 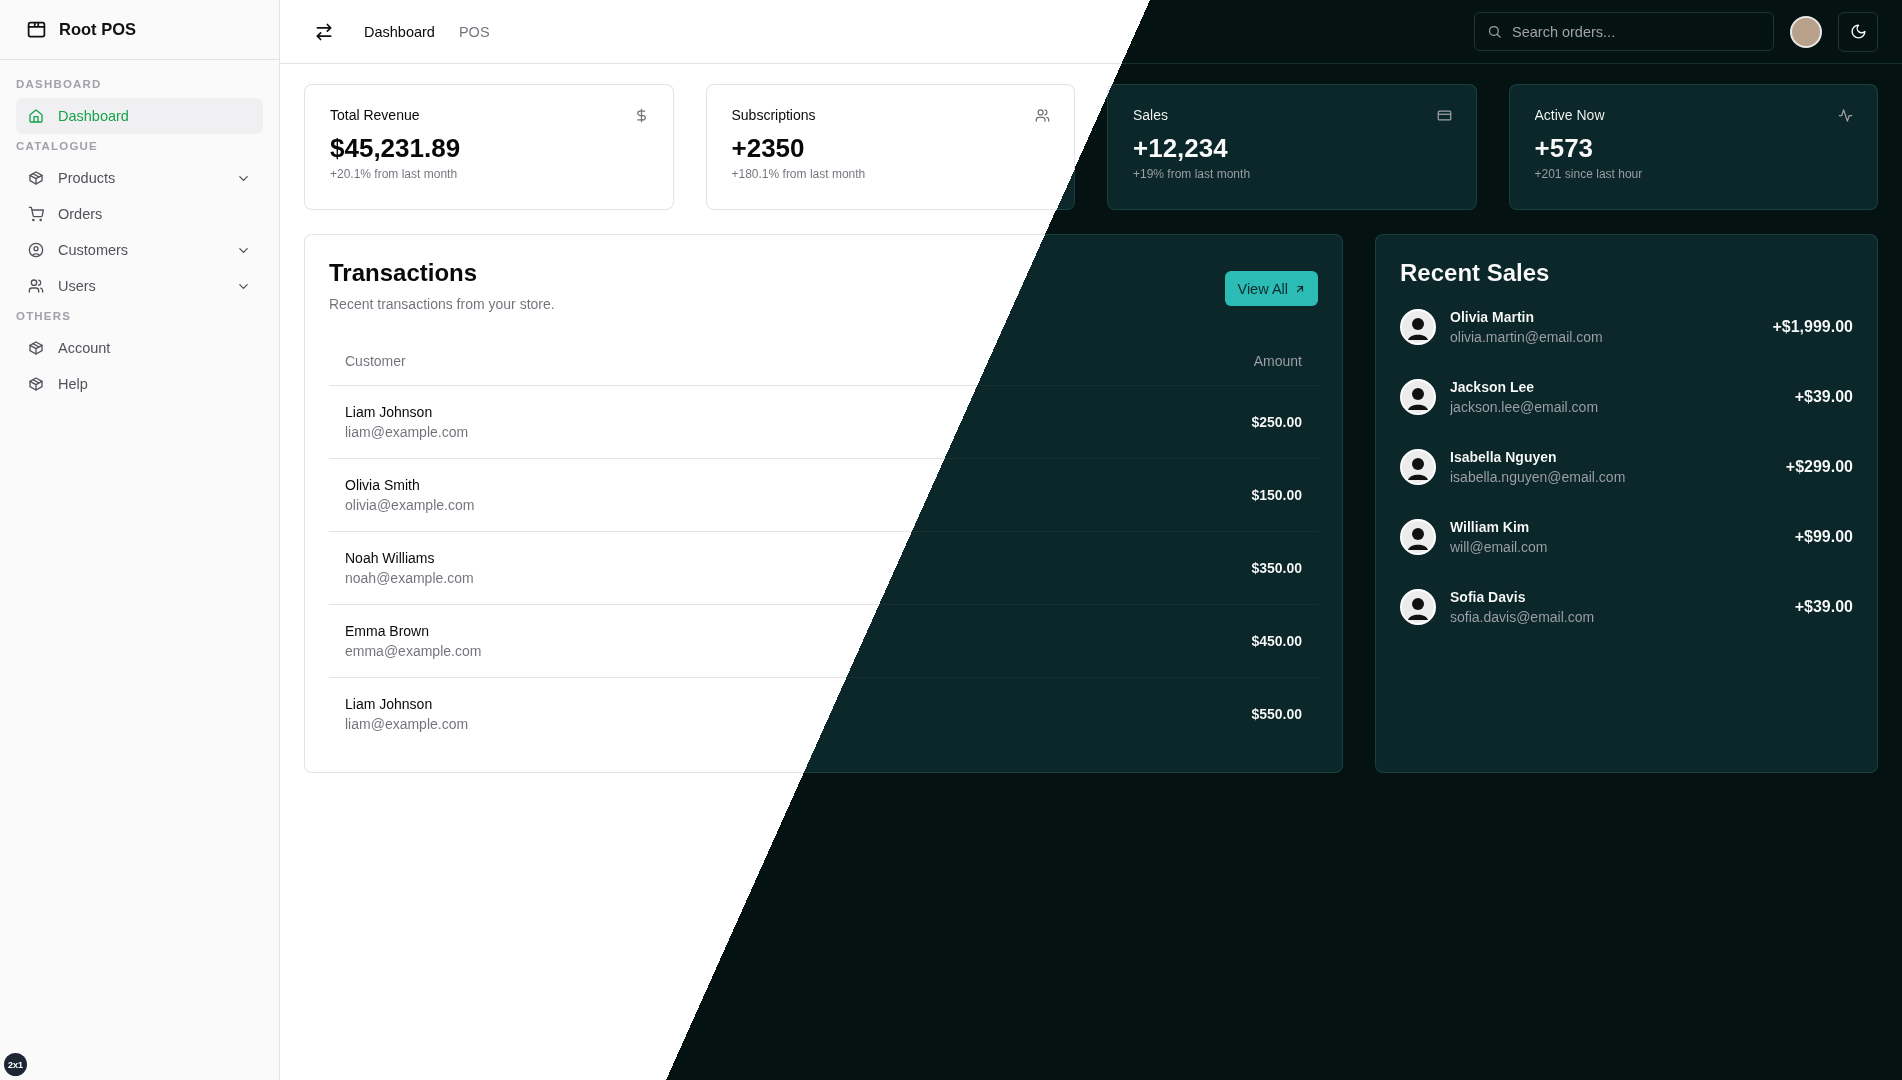 What do you see at coordinates (442, 304) in the screenshot?
I see `card-subtitle: Recent transactions from your store.` at bounding box center [442, 304].